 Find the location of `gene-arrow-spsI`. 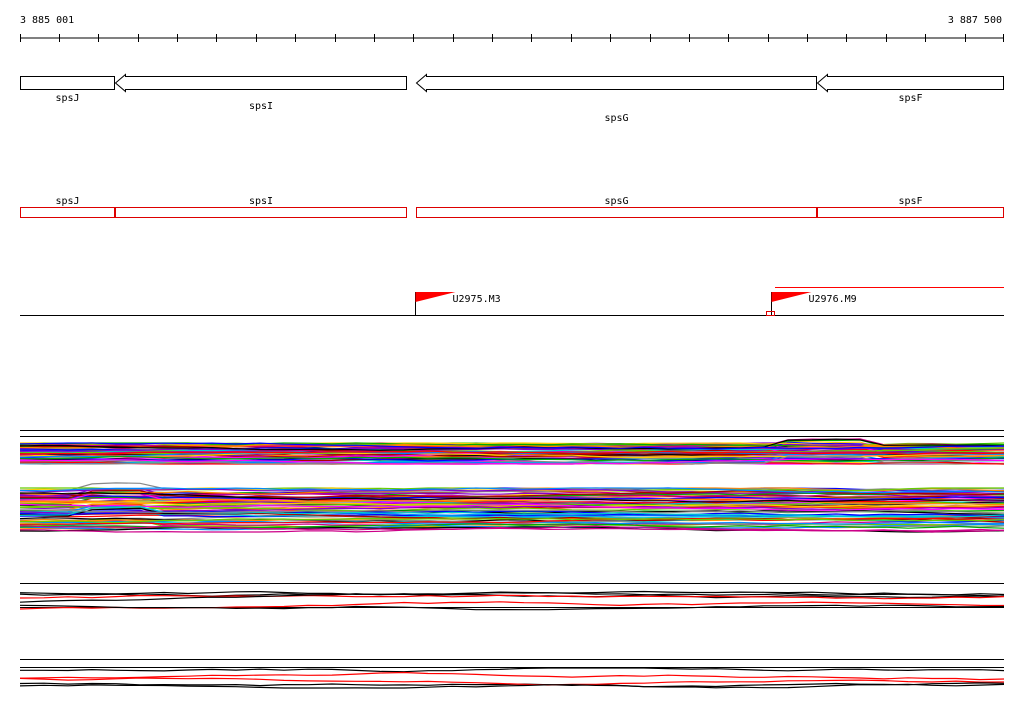

gene-arrow-spsI is located at coordinates (260, 83).